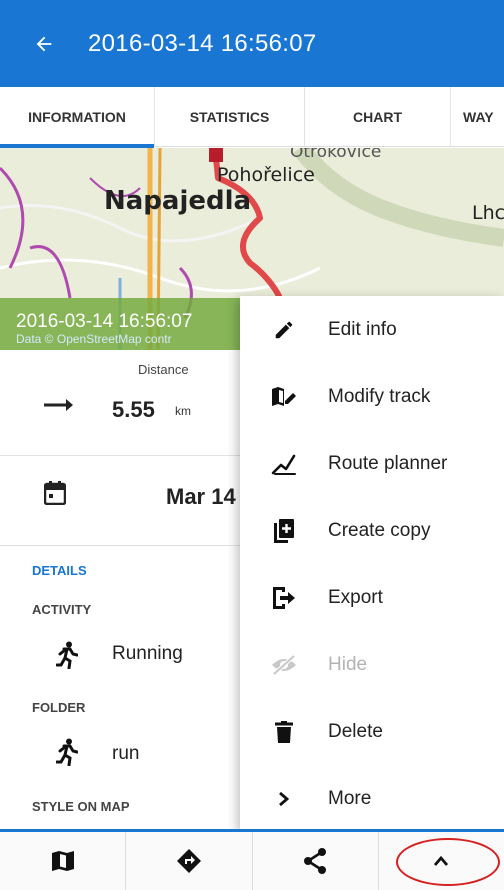 The width and height of the screenshot is (504, 890). What do you see at coordinates (362, 329) in the screenshot?
I see `menu-item-label: Edit info` at bounding box center [362, 329].